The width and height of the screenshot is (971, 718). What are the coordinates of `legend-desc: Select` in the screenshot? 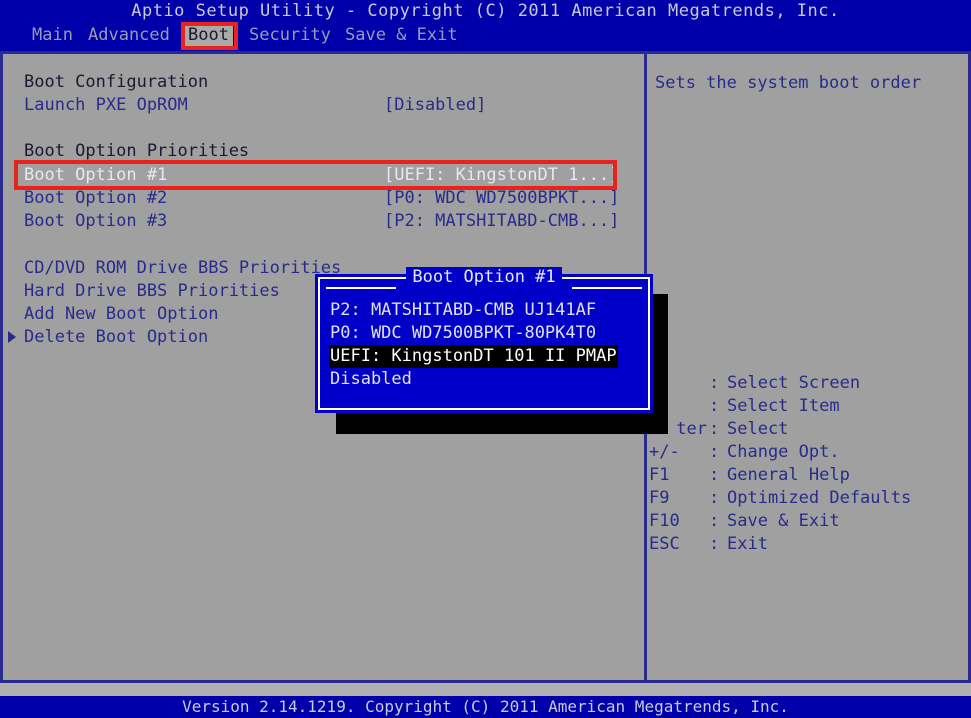 It's located at (758, 429).